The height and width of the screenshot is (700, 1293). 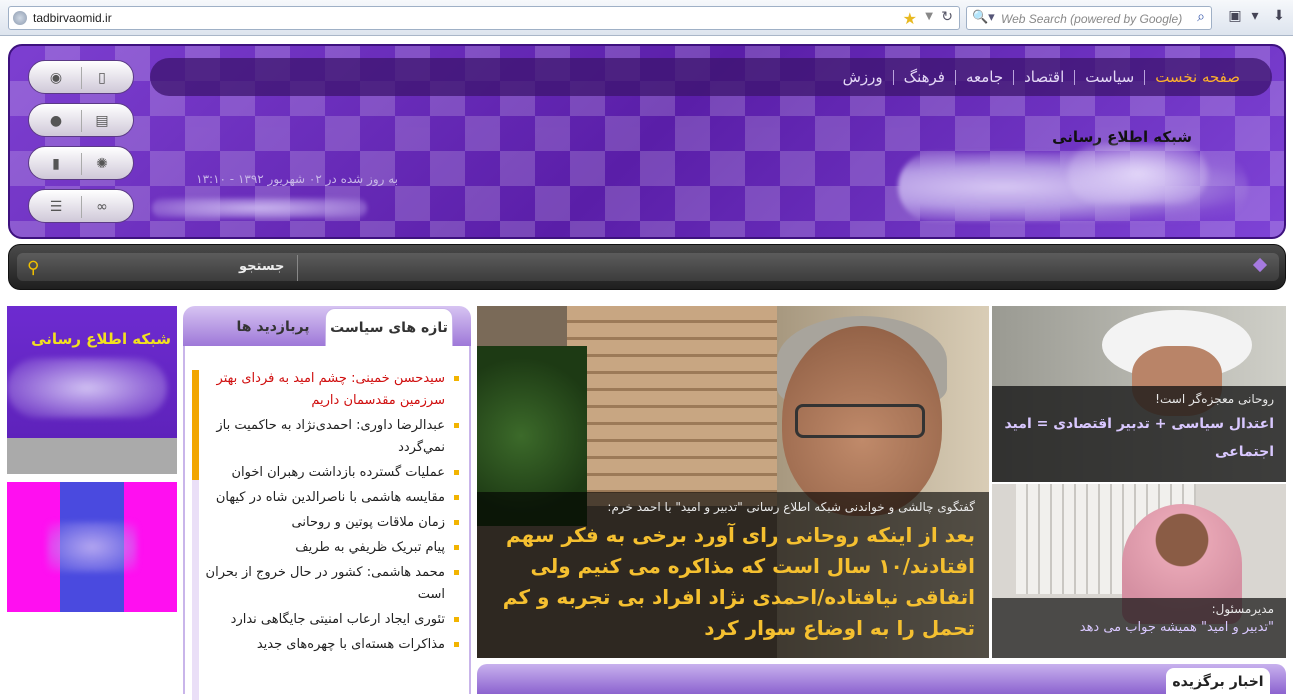 I want to click on side-story-title: "تدبیر و امید" همیشه جواب می دهد, so click(x=1139, y=627).